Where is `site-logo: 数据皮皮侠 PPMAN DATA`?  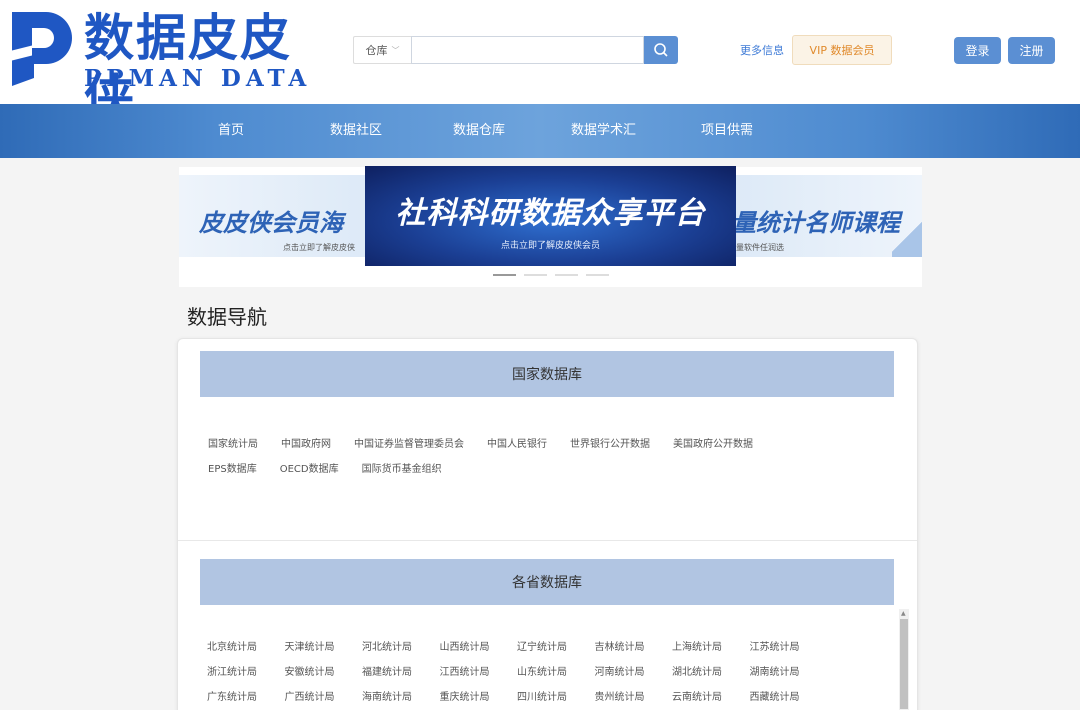 site-logo: 数据皮皮侠 PPMAN DATA is located at coordinates (171, 67).